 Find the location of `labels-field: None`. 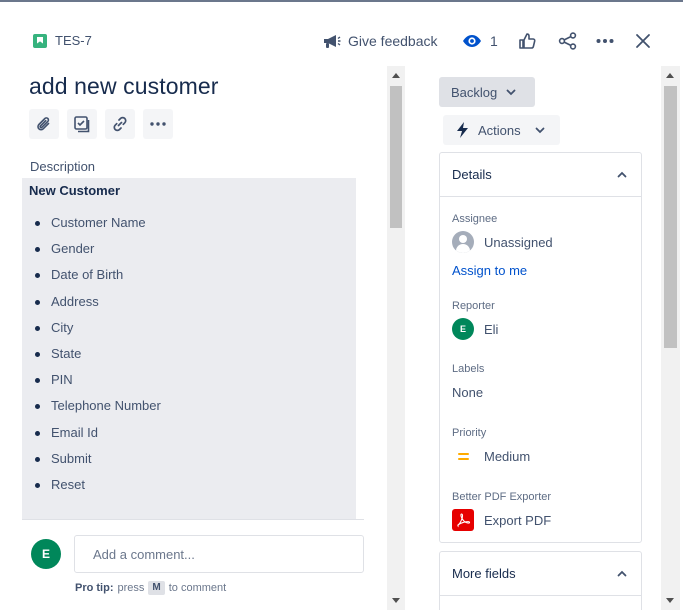

labels-field: None is located at coordinates (467, 392).